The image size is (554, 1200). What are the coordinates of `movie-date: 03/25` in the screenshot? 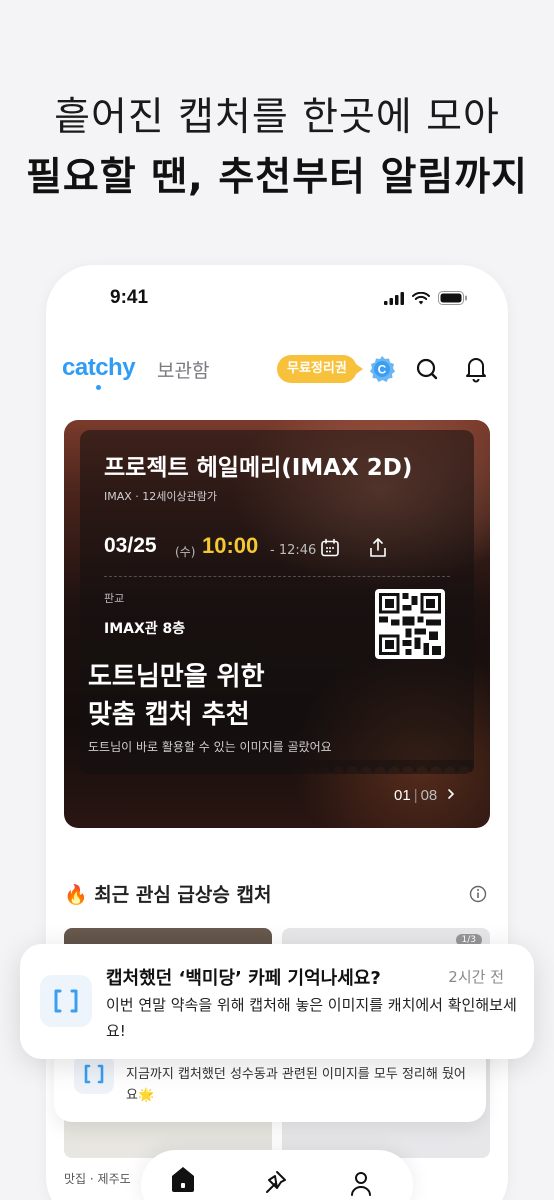 It's located at (130, 545).